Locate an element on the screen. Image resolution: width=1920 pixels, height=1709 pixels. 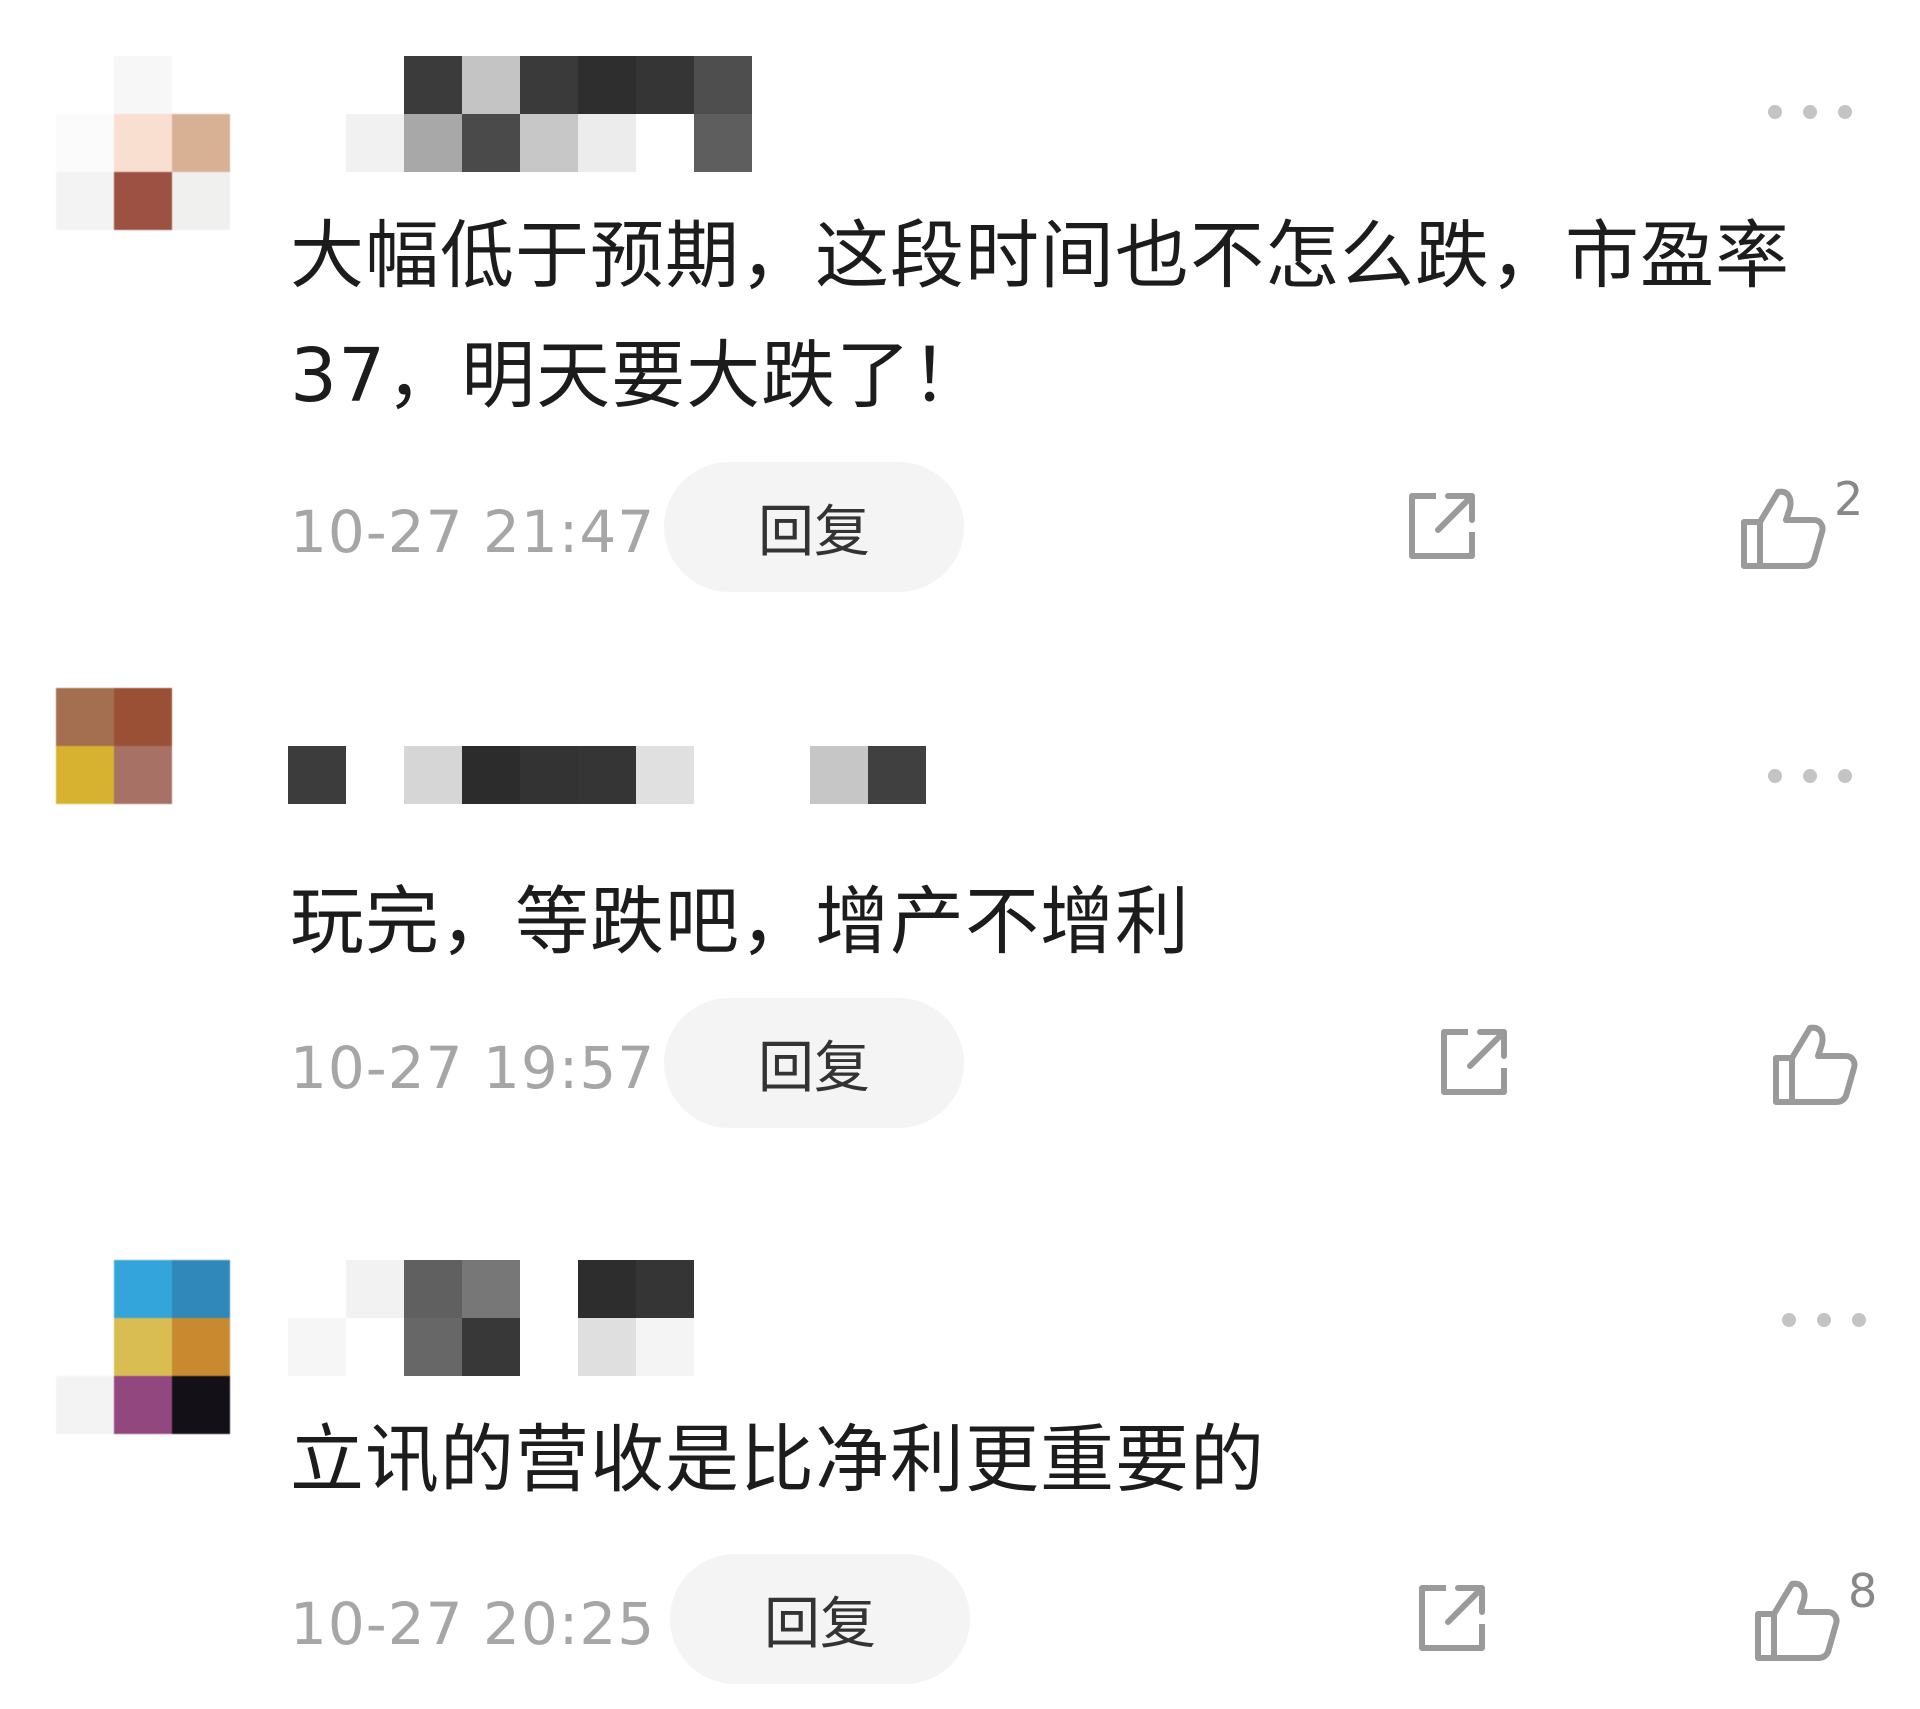
like-button: 8 is located at coordinates (1822, 1617).